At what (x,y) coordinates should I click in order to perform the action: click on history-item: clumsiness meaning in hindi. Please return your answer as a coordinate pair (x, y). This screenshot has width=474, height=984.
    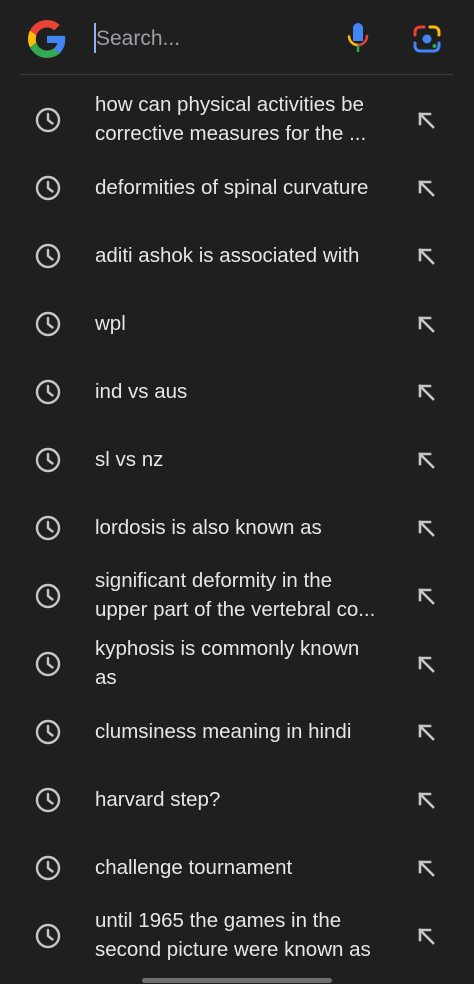
    Looking at the image, I should click on (237, 730).